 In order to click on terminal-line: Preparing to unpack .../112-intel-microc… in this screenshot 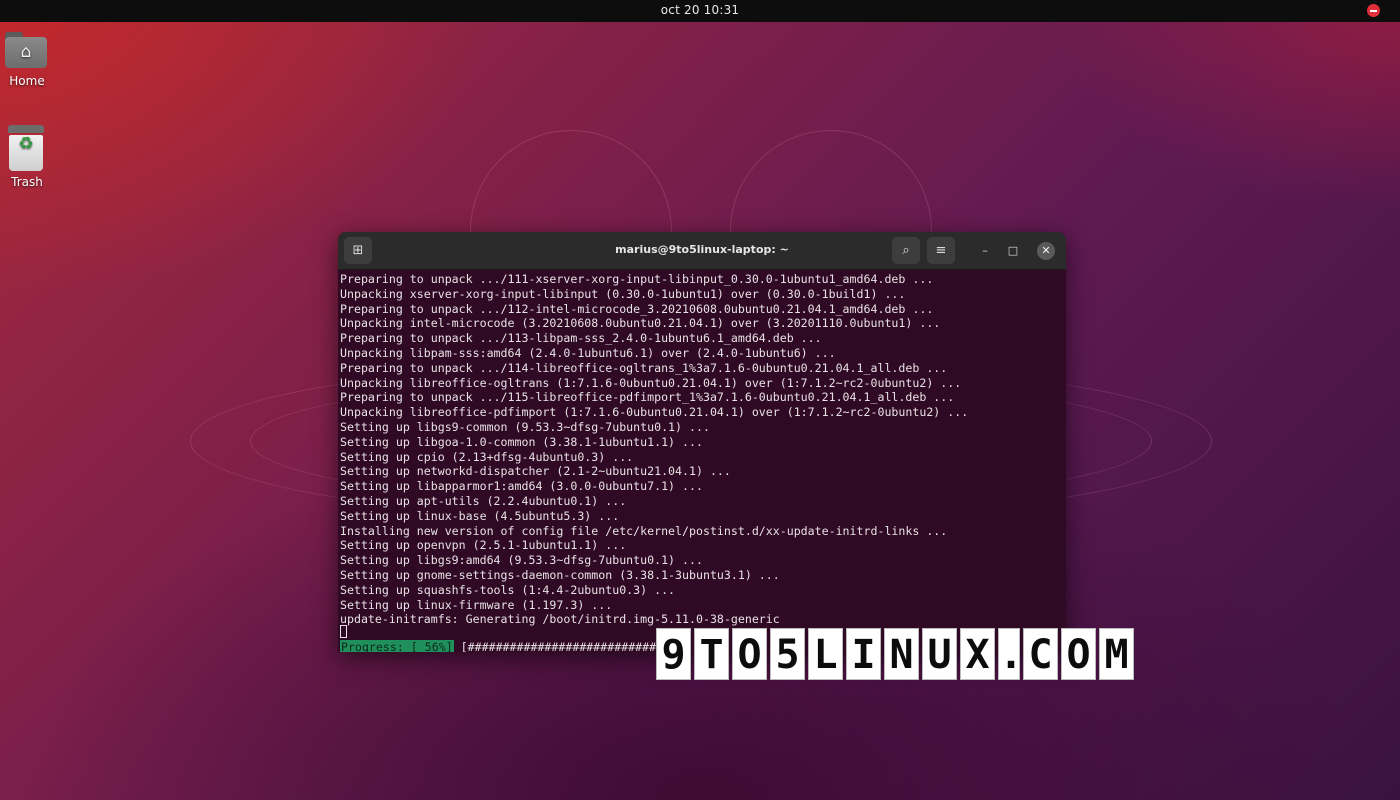, I will do `click(637, 308)`.